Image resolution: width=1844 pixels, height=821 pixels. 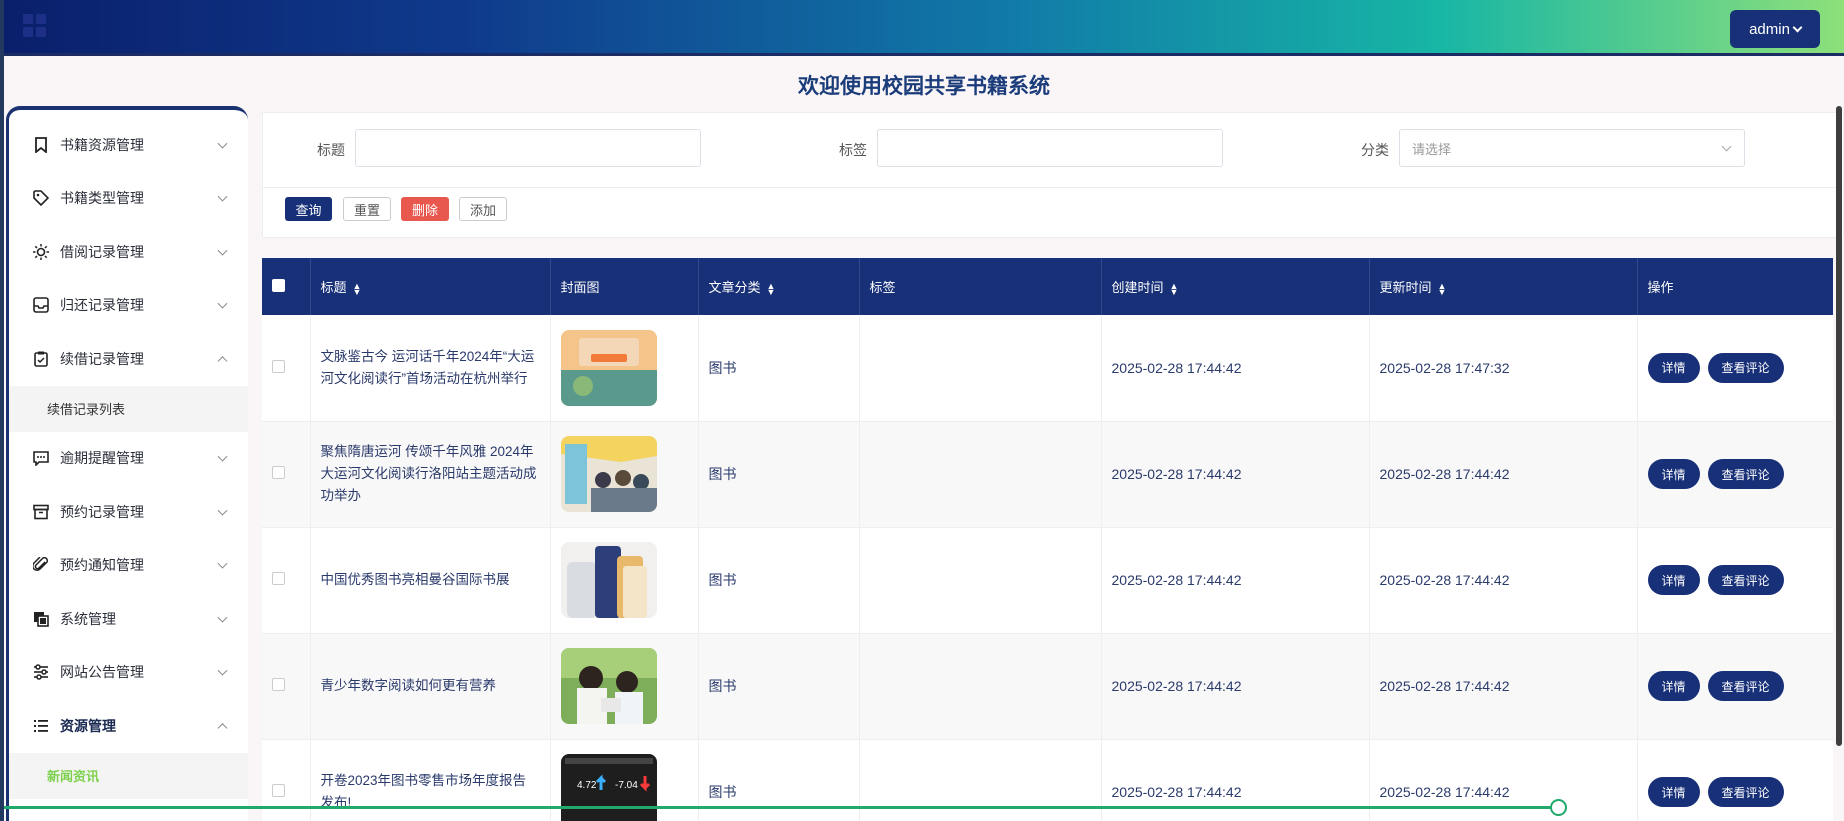 What do you see at coordinates (41, 359) in the screenshot?
I see `clipboard-icon` at bounding box center [41, 359].